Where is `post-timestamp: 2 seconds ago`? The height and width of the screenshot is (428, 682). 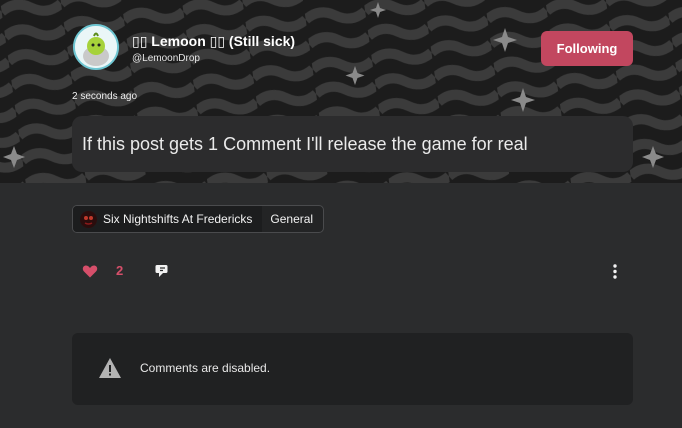 post-timestamp: 2 seconds ago is located at coordinates (105, 96).